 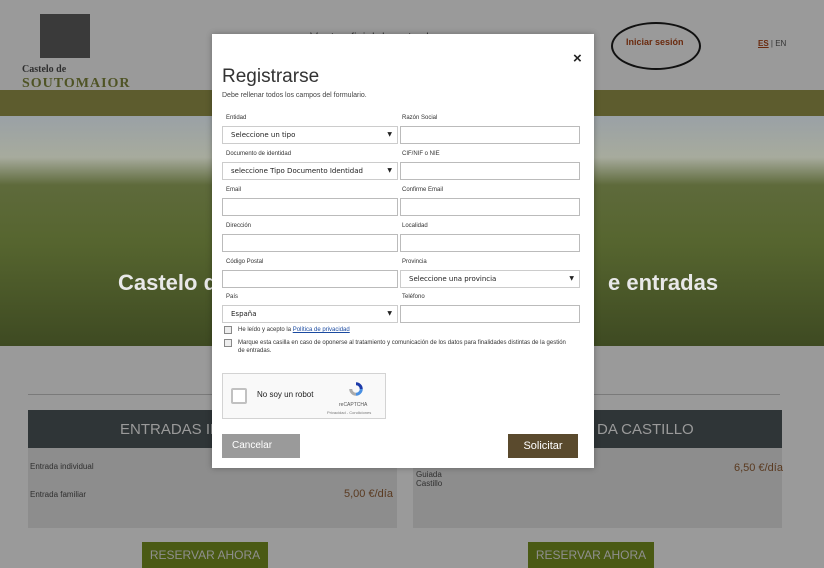 What do you see at coordinates (421, 154) in the screenshot?
I see `cif-label: CIF/NIF o NIE` at bounding box center [421, 154].